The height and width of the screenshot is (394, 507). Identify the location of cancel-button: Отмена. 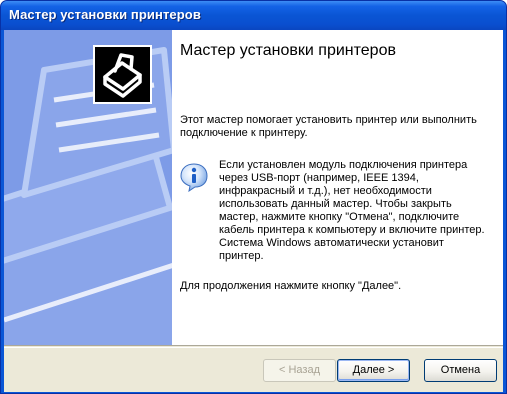
(460, 370).